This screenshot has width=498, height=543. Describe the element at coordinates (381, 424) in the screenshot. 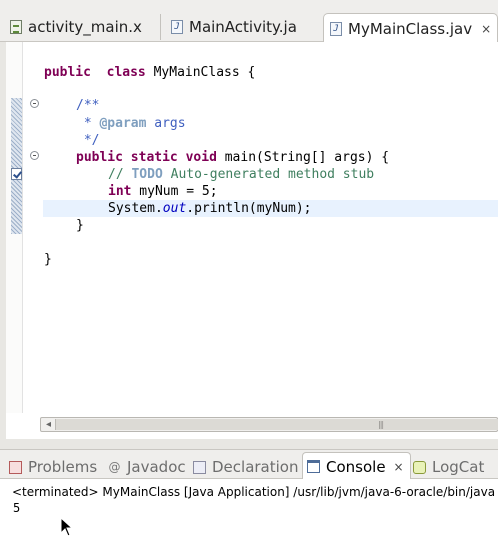

I see `scroll-grip-icon: |||` at that location.